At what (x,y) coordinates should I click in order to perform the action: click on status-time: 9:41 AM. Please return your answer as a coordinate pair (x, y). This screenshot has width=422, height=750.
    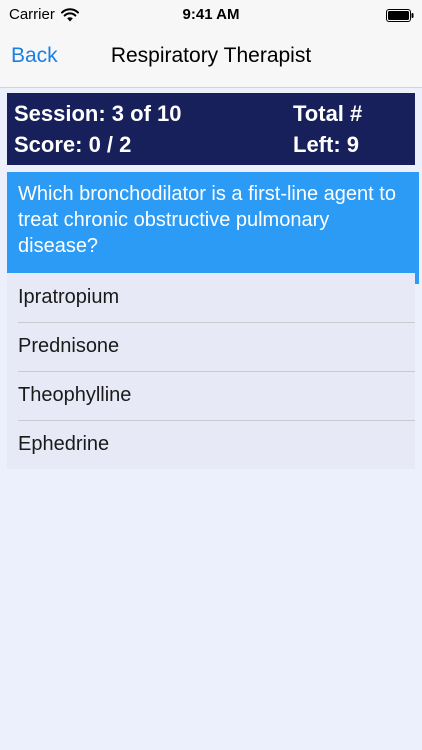
    Looking at the image, I should click on (211, 14).